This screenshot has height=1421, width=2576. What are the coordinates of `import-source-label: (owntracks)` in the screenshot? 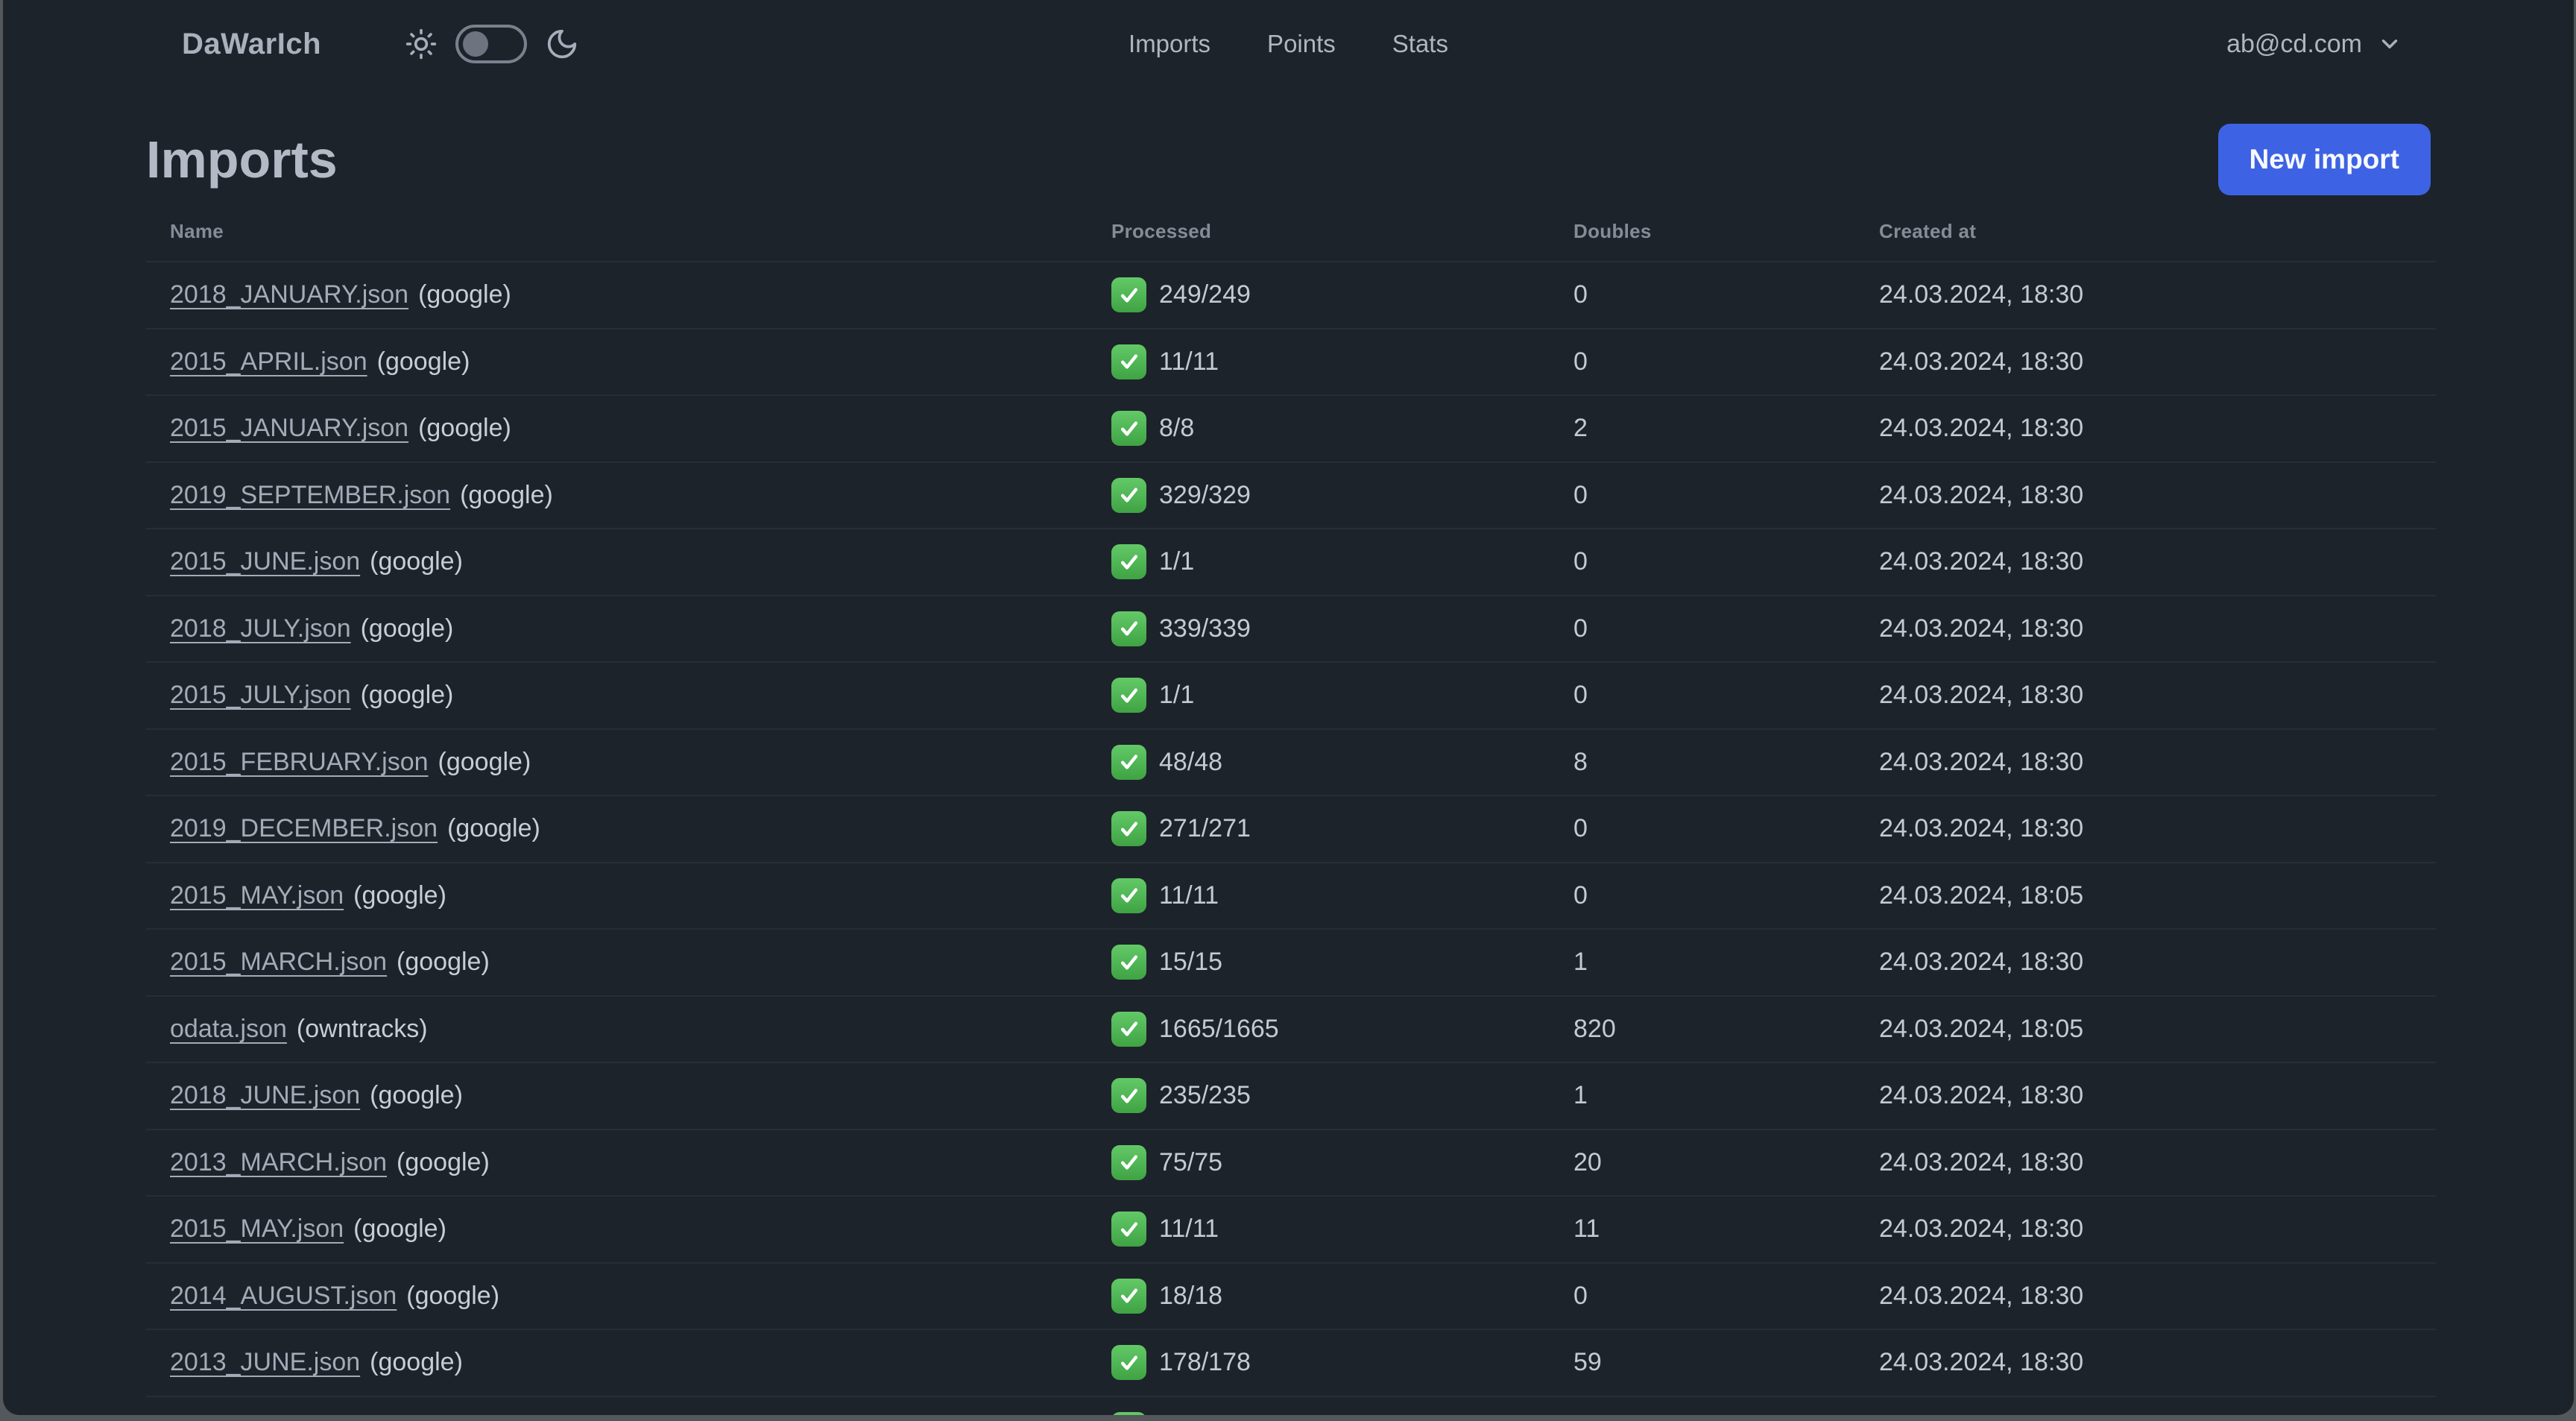 It's located at (362, 1028).